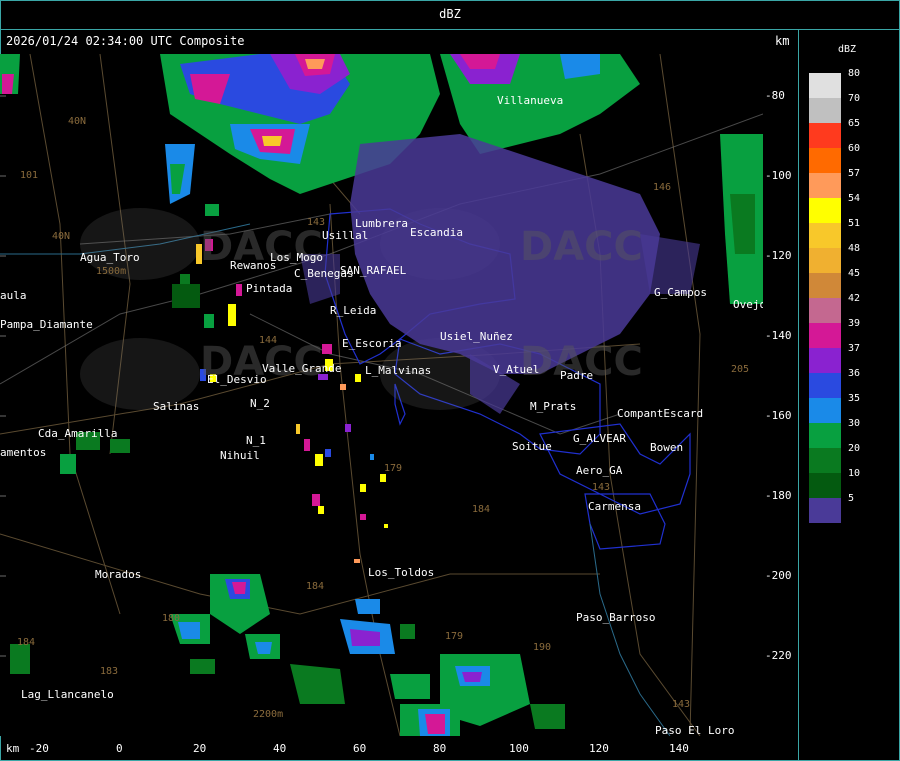  What do you see at coordinates (125, 41) in the screenshot?
I see `map-header: 2026/01/24 02:34:00 UTC Composite` at bounding box center [125, 41].